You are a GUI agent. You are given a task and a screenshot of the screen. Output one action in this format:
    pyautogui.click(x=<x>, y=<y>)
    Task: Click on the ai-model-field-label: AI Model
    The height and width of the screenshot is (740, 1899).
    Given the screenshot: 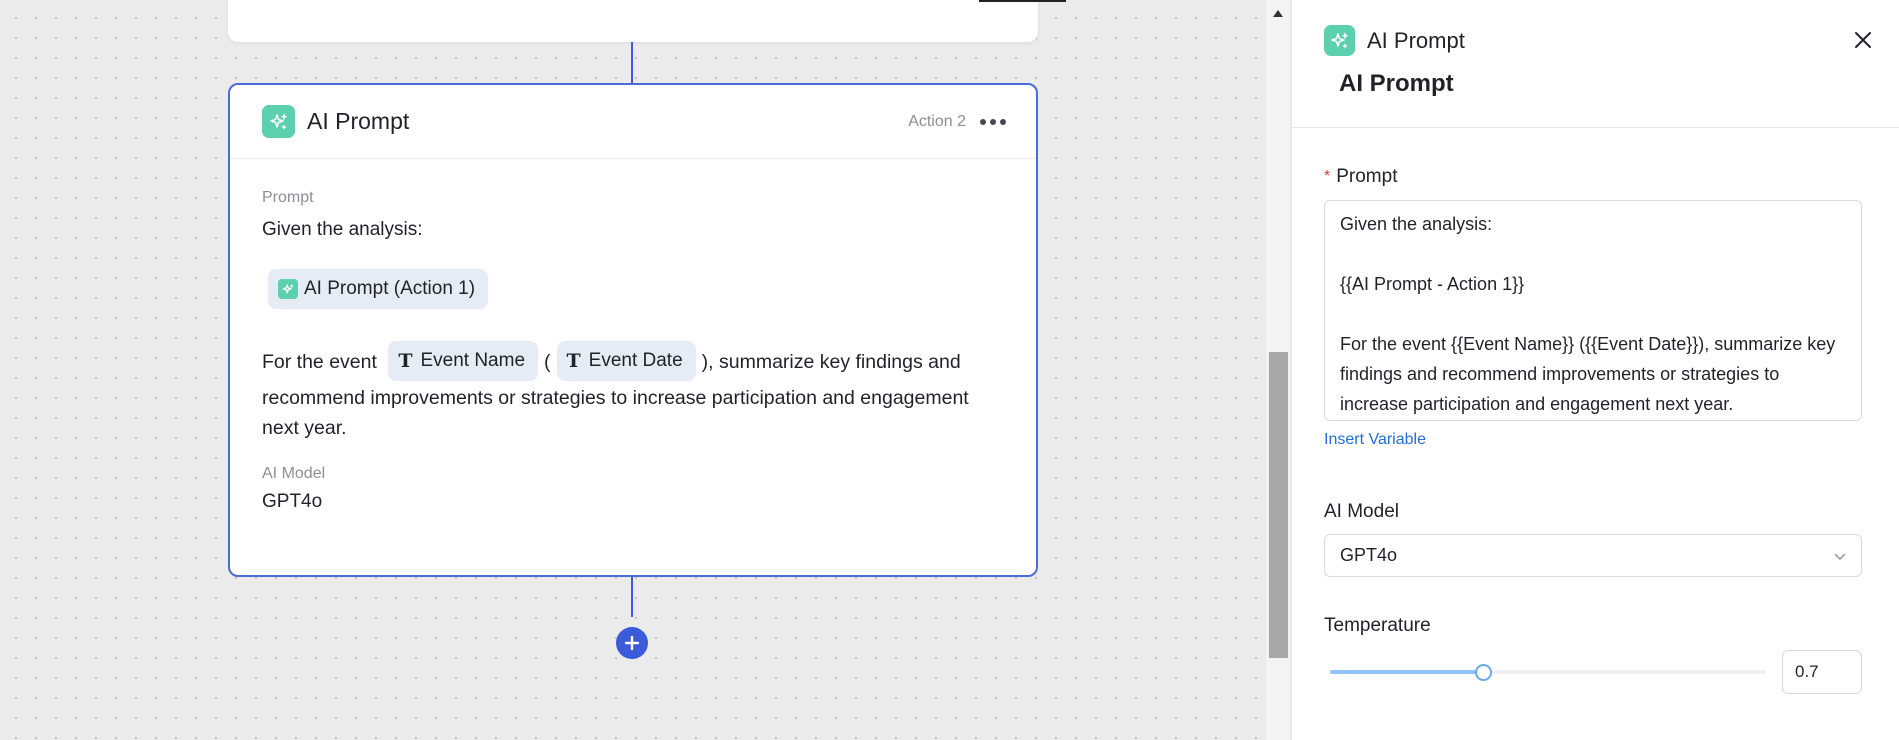 What is the action you would take?
    pyautogui.click(x=294, y=473)
    